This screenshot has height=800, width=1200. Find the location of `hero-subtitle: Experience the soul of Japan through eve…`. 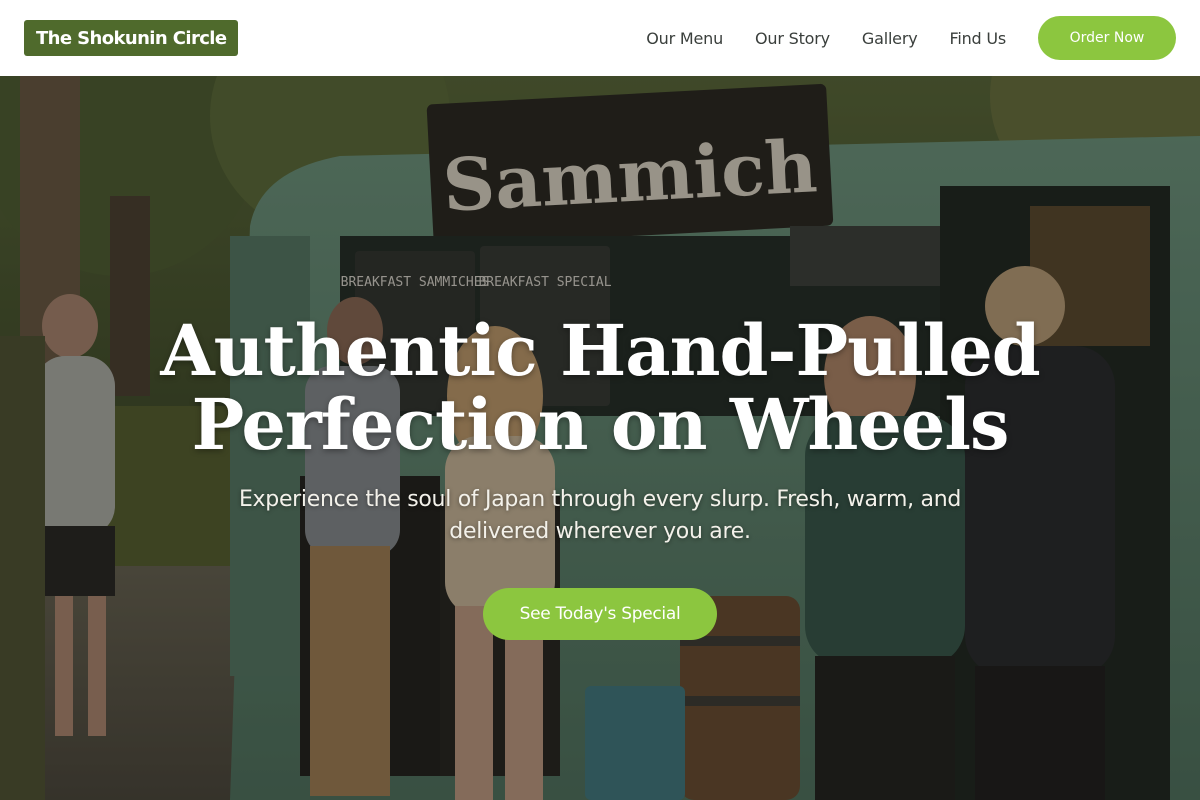

hero-subtitle: Experience the soul of Japan through eve… is located at coordinates (600, 515).